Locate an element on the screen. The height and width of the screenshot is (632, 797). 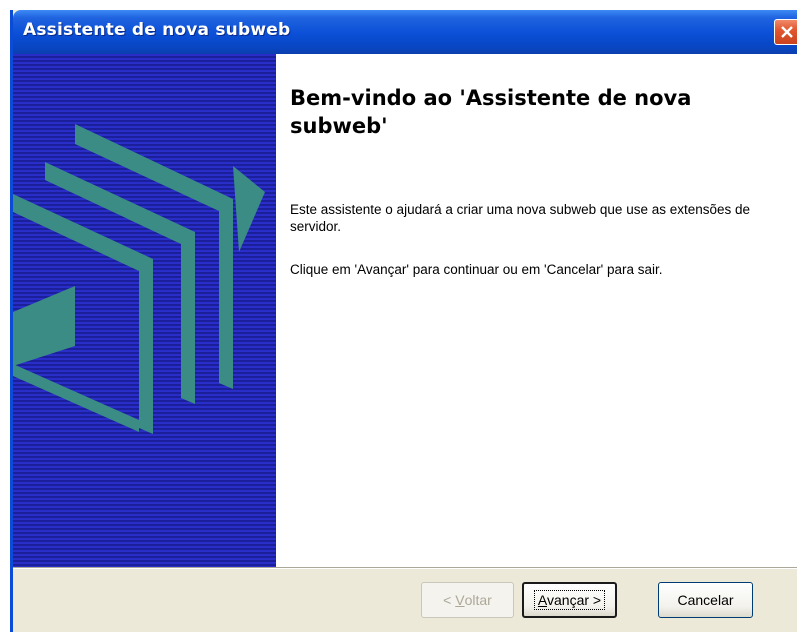
next-button-focus: Avançar > is located at coordinates (569, 600).